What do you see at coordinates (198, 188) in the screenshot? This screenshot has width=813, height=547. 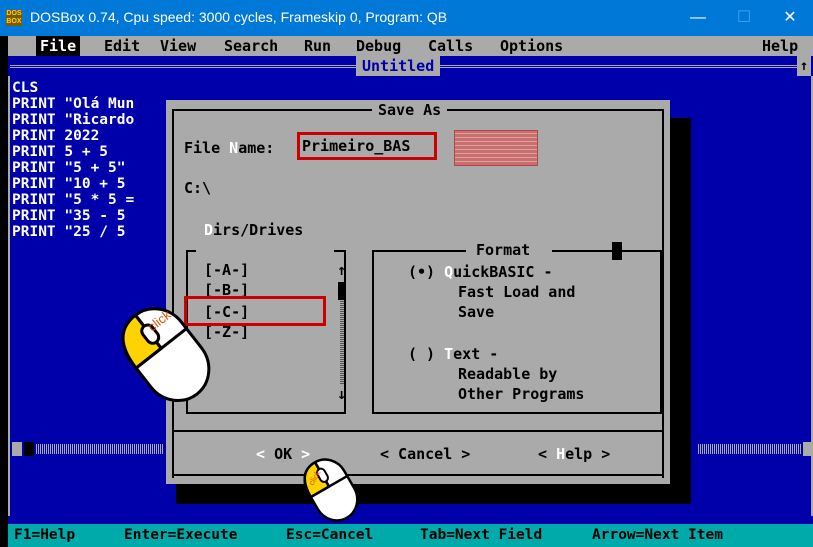 I see `current-path: C:\` at bounding box center [198, 188].